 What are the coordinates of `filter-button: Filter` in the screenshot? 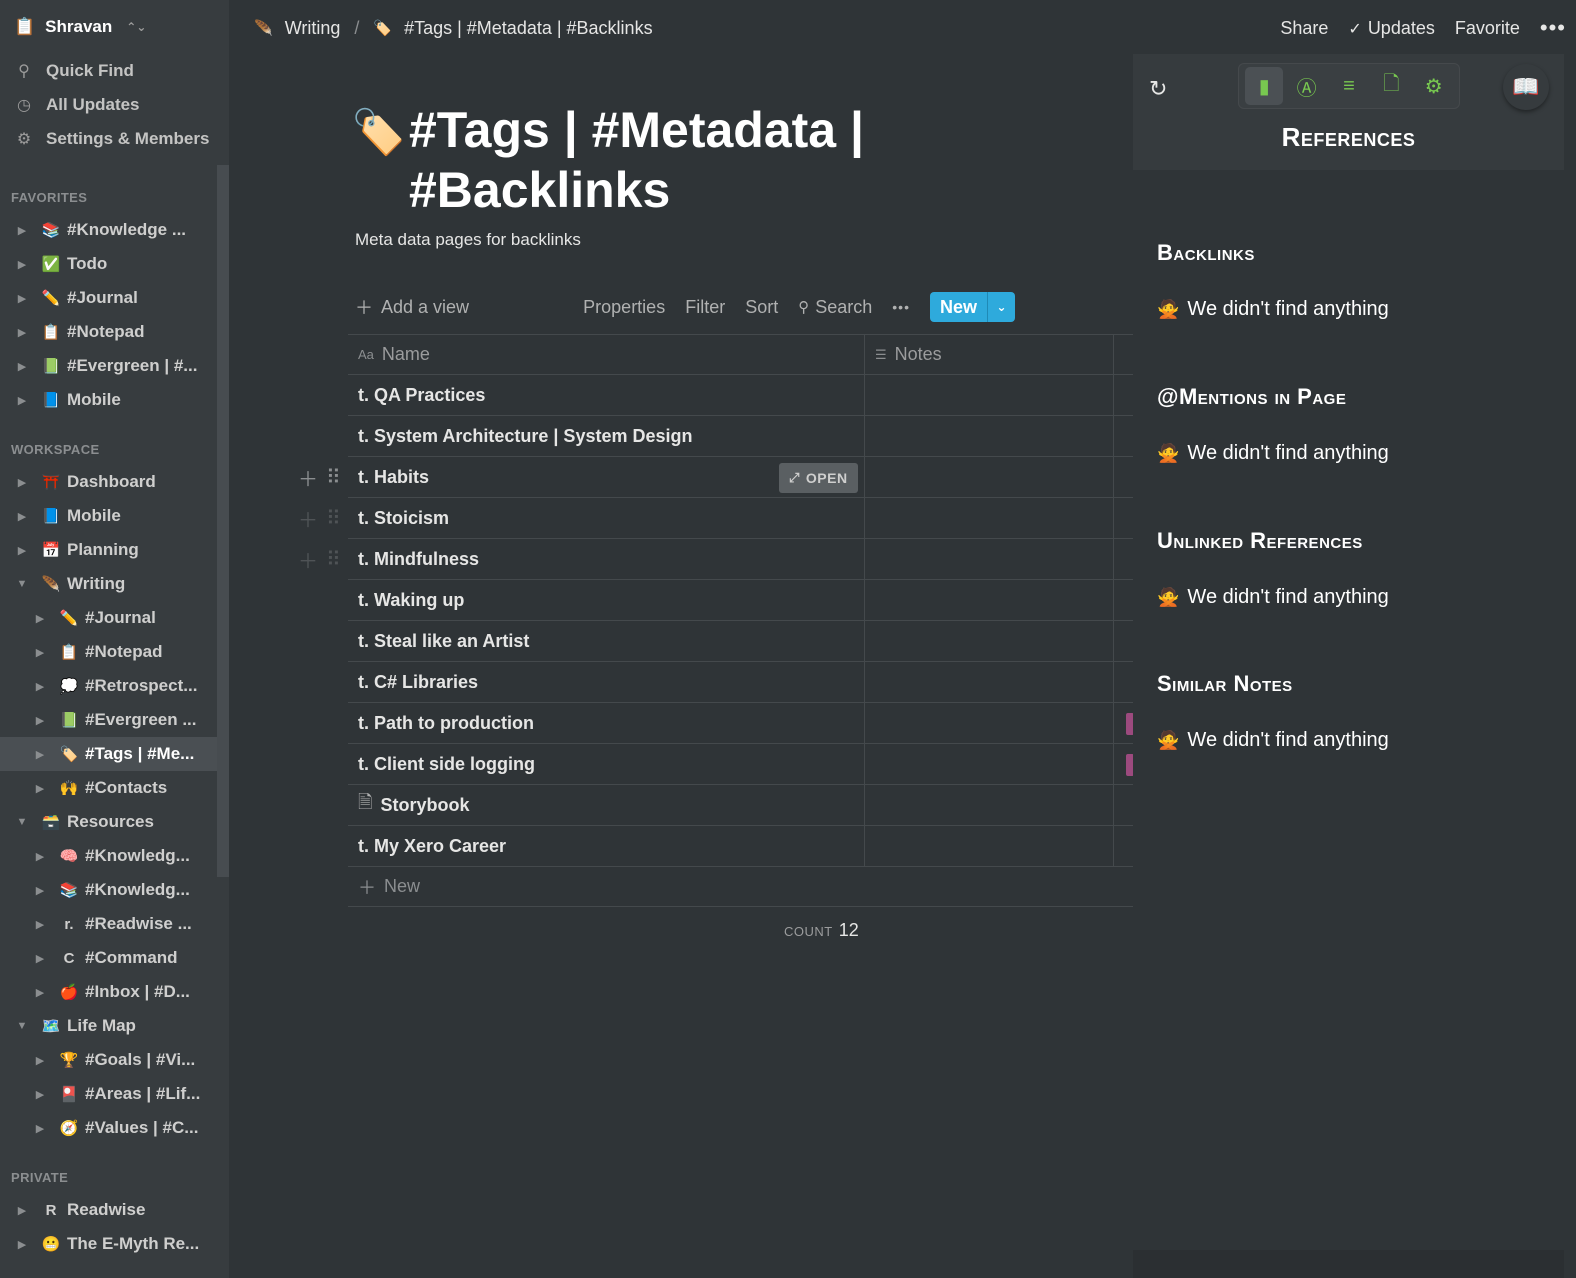 It's located at (705, 307).